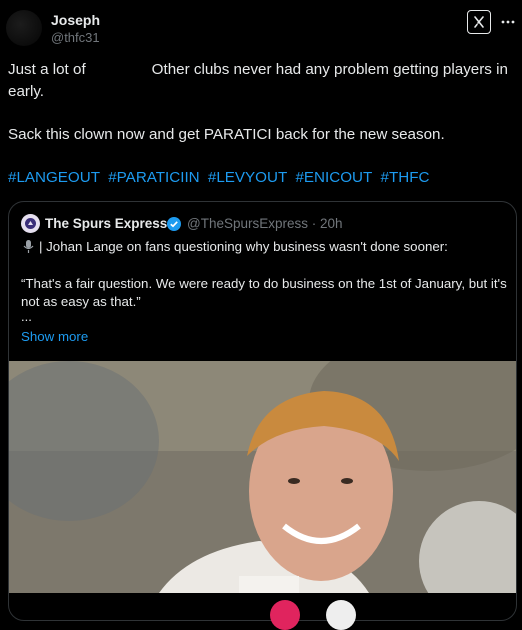 The height and width of the screenshot is (630, 522). I want to click on hashtag-link: #THFC, so click(405, 177).